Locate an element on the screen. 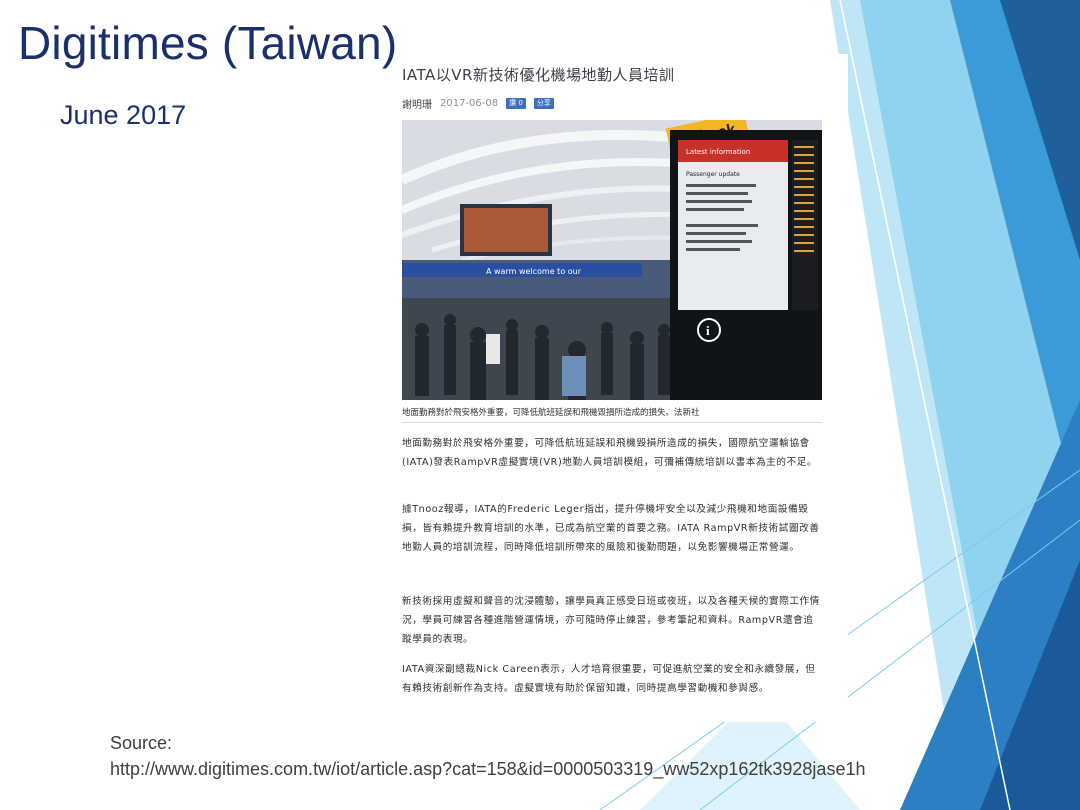 This screenshot has height=810, width=1080. article-photo: A warm welcome to our Check is located at coordinates (612, 260).